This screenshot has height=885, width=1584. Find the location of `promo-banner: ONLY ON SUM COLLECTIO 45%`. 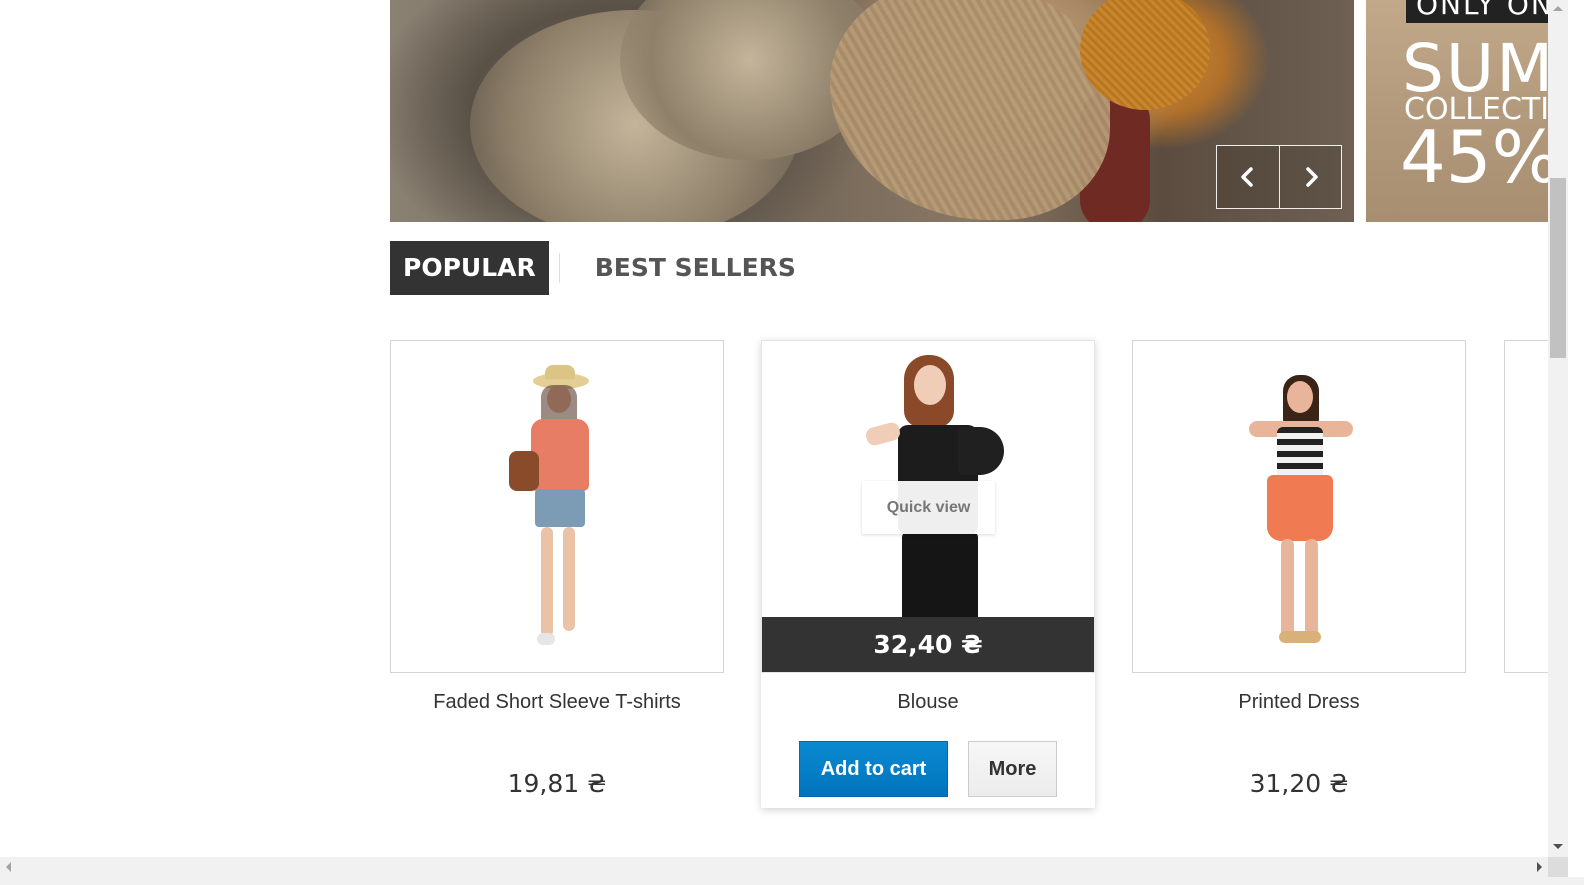

promo-banner: ONLY ON SUM COLLECTIO 45% is located at coordinates (1457, 111).